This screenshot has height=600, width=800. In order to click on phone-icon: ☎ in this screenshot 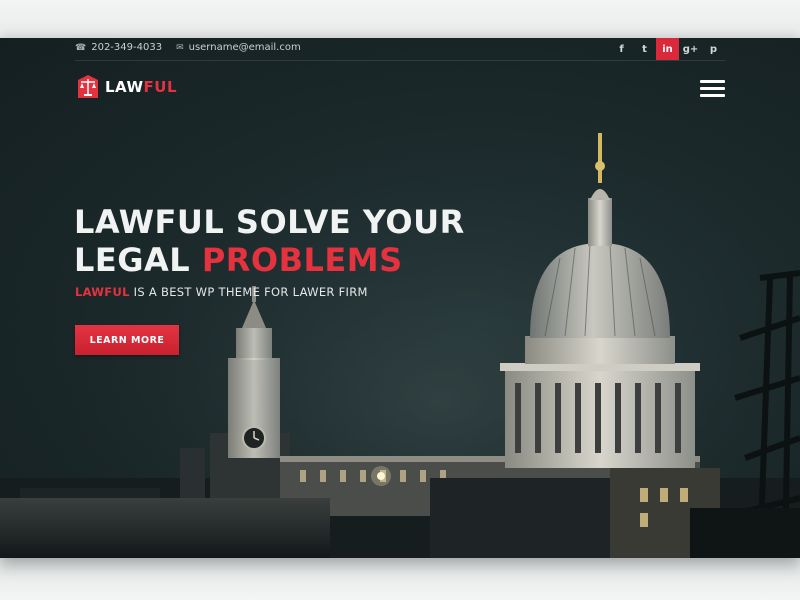, I will do `click(81, 47)`.